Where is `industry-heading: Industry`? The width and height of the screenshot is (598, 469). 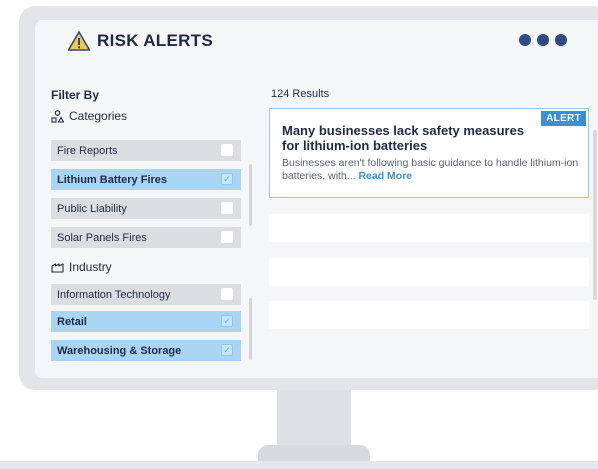
industry-heading: Industry is located at coordinates (81, 267).